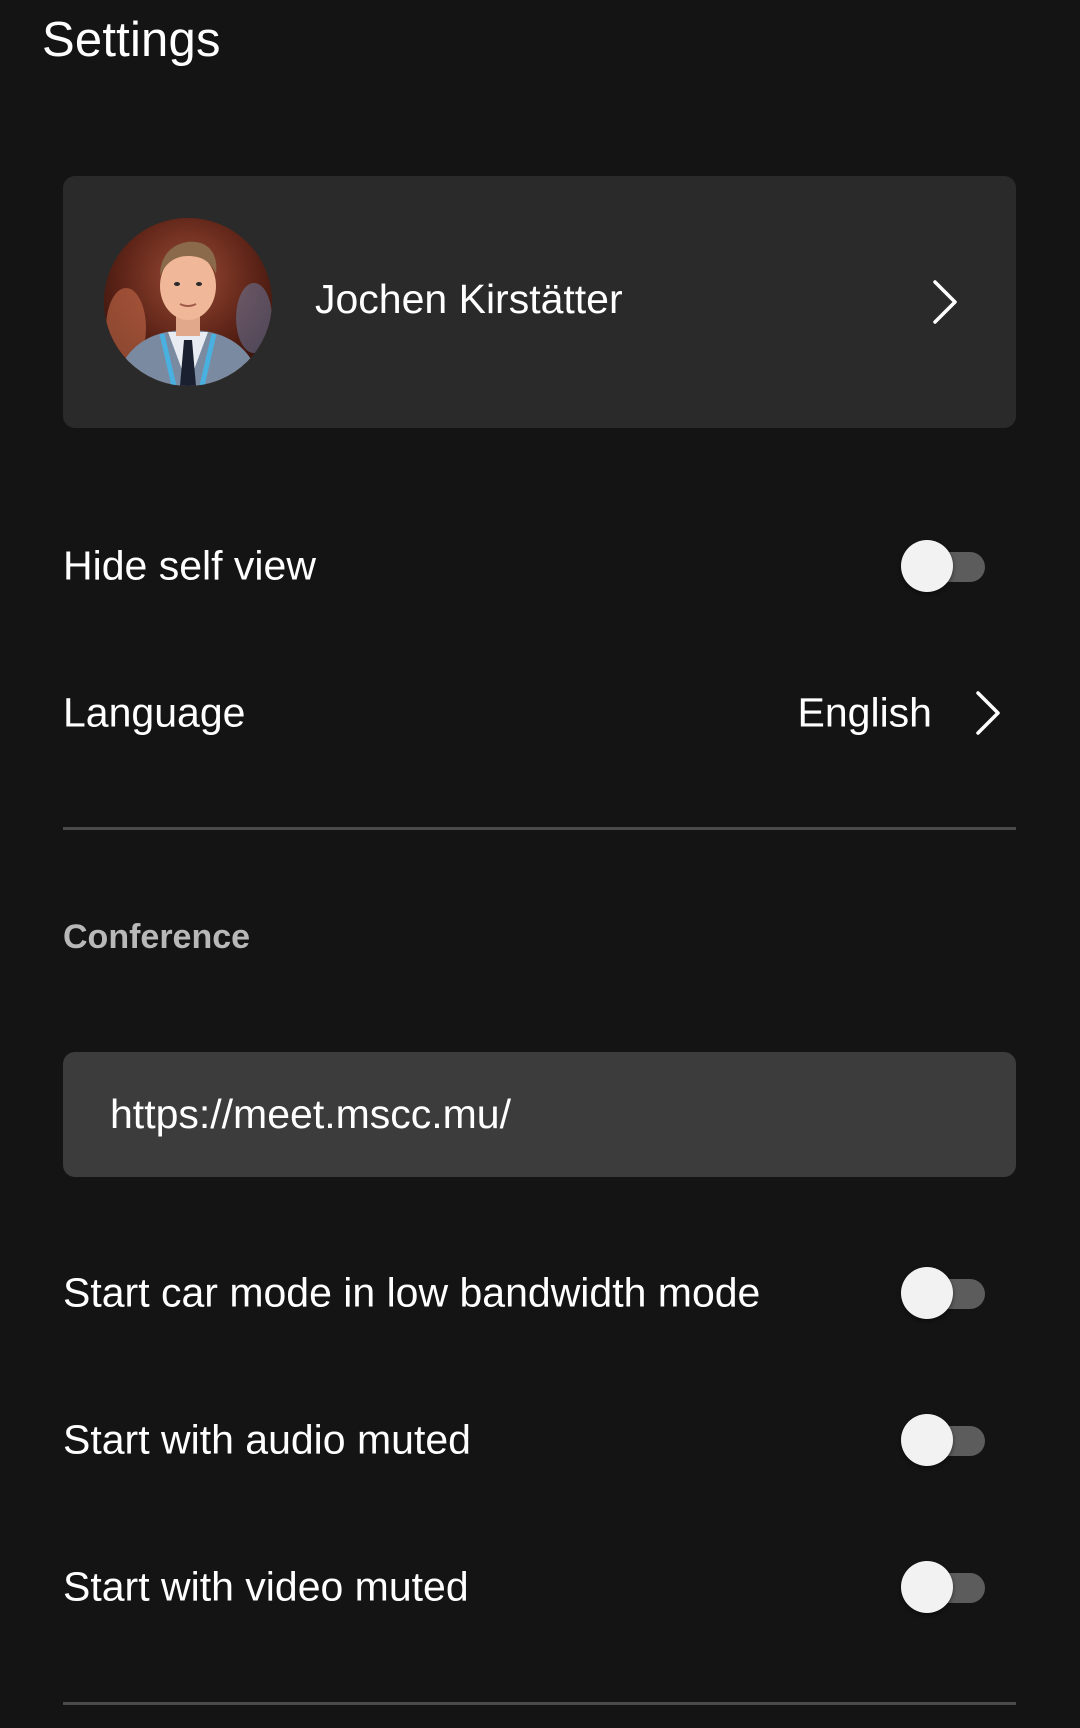  What do you see at coordinates (539, 1114) in the screenshot?
I see `server-url-input: https://meet.mscc.mu/` at bounding box center [539, 1114].